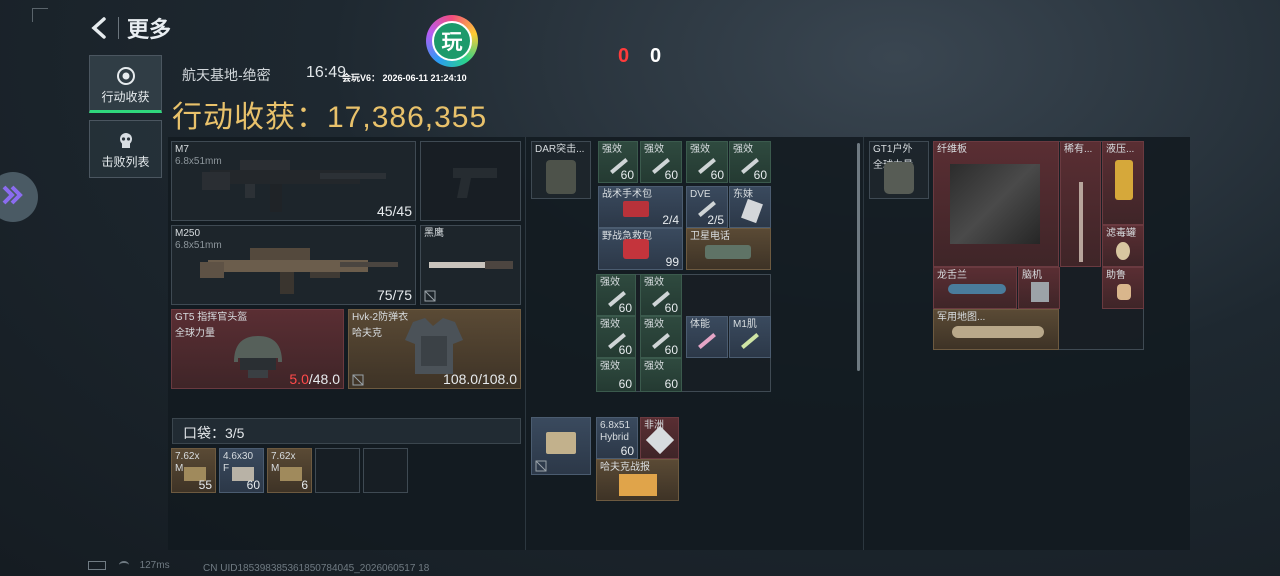  Describe the element at coordinates (707, 337) in the screenshot. I see `bag-item: 体能` at that location.